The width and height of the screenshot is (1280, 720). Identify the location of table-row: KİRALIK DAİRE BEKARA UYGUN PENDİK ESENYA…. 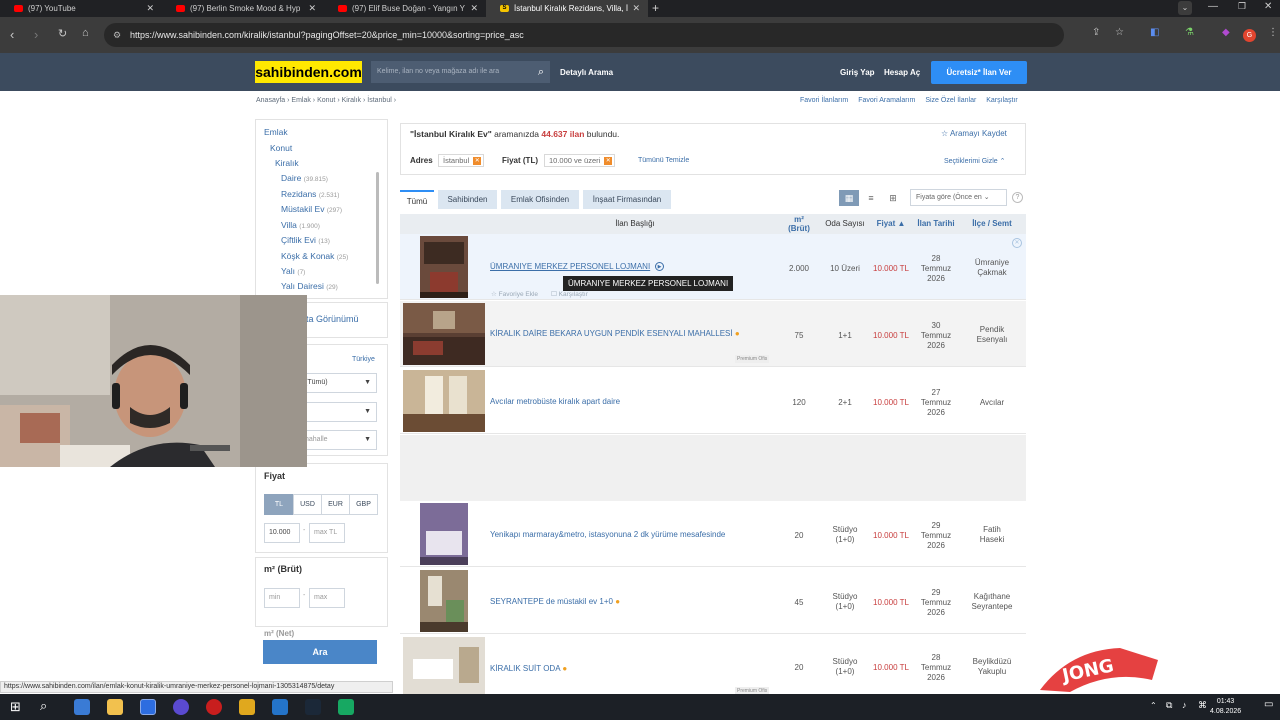
(713, 334).